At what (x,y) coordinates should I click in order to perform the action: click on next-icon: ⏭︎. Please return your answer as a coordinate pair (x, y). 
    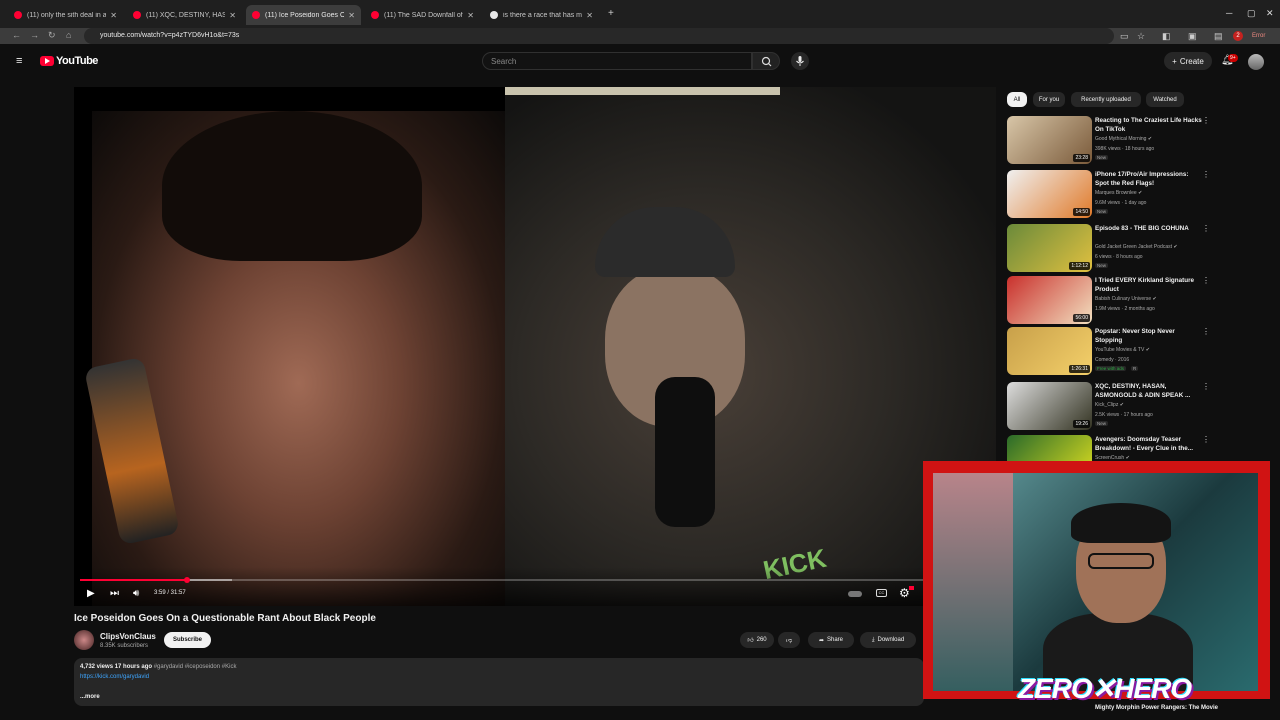
    Looking at the image, I should click on (114, 593).